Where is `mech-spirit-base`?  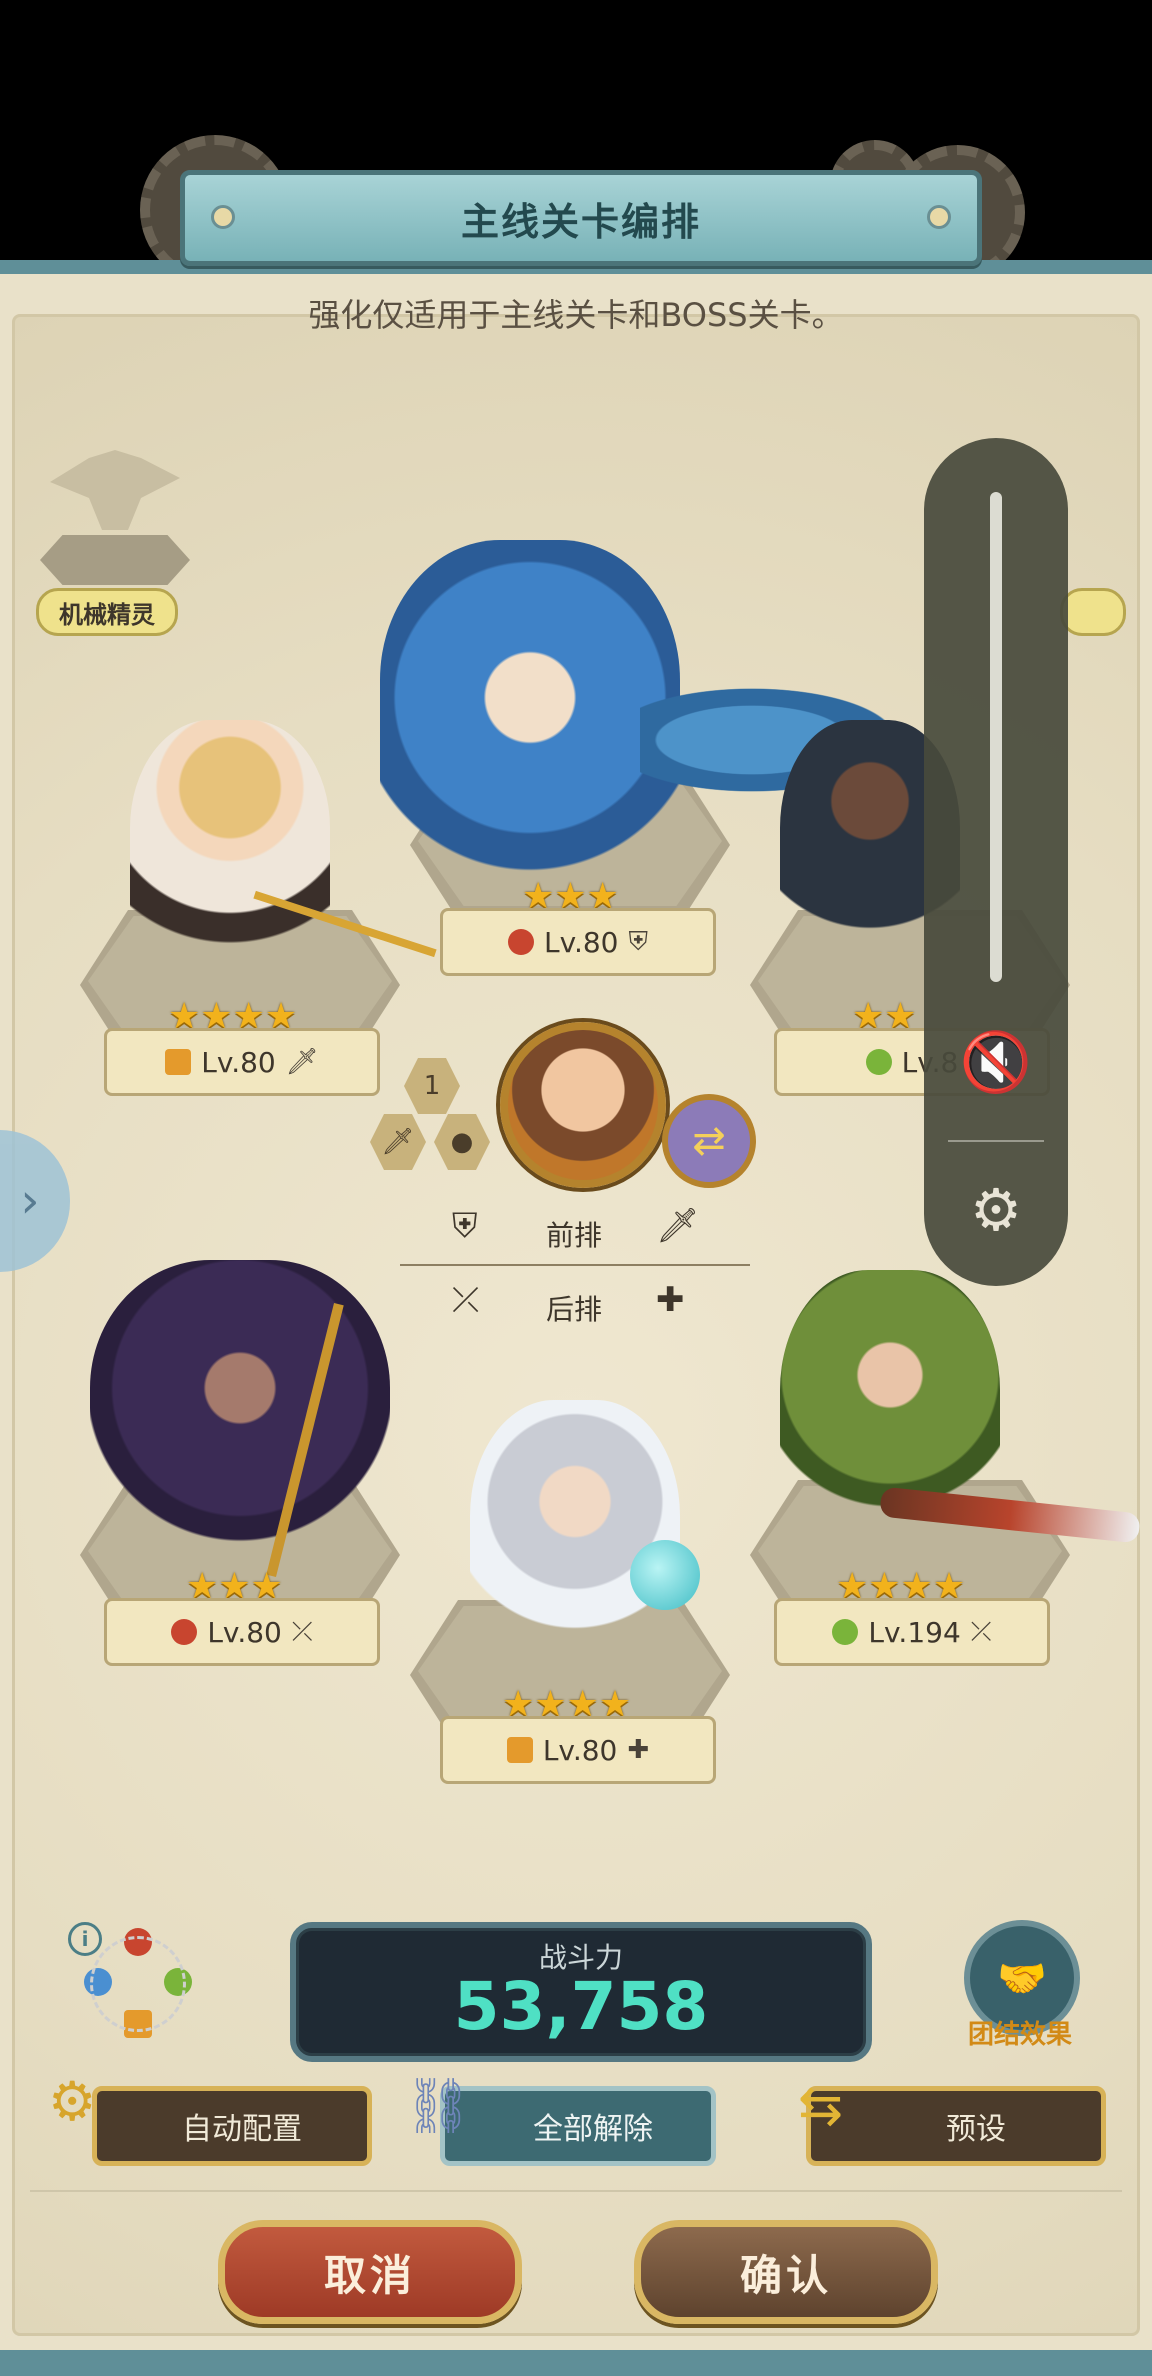
mech-spirit-base is located at coordinates (115, 560).